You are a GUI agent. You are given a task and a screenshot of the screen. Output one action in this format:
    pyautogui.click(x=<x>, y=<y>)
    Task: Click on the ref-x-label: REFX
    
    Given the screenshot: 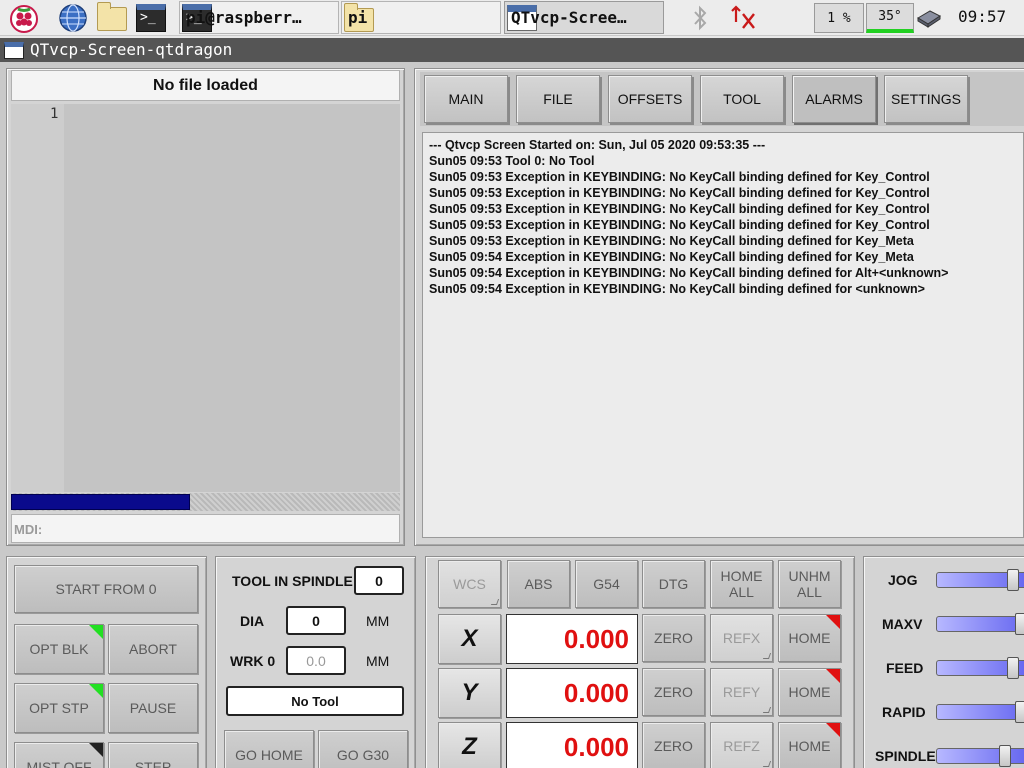 What is the action you would take?
    pyautogui.click(x=741, y=638)
    